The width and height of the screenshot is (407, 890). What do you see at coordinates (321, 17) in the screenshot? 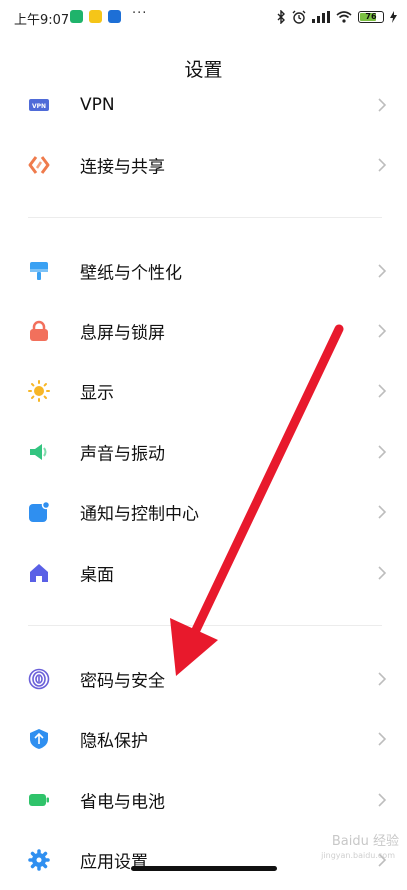
I see `signal-icon` at bounding box center [321, 17].